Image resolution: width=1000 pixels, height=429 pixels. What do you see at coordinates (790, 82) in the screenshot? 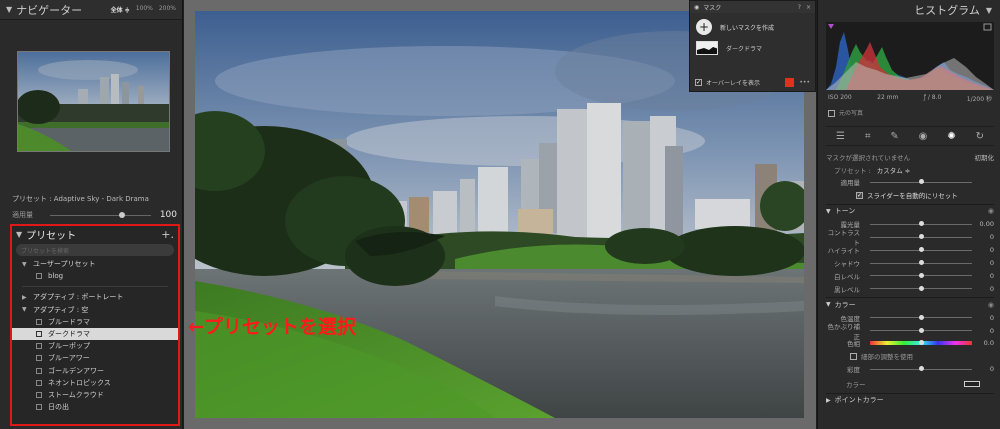
I see `overlay-color-swatch` at bounding box center [790, 82].